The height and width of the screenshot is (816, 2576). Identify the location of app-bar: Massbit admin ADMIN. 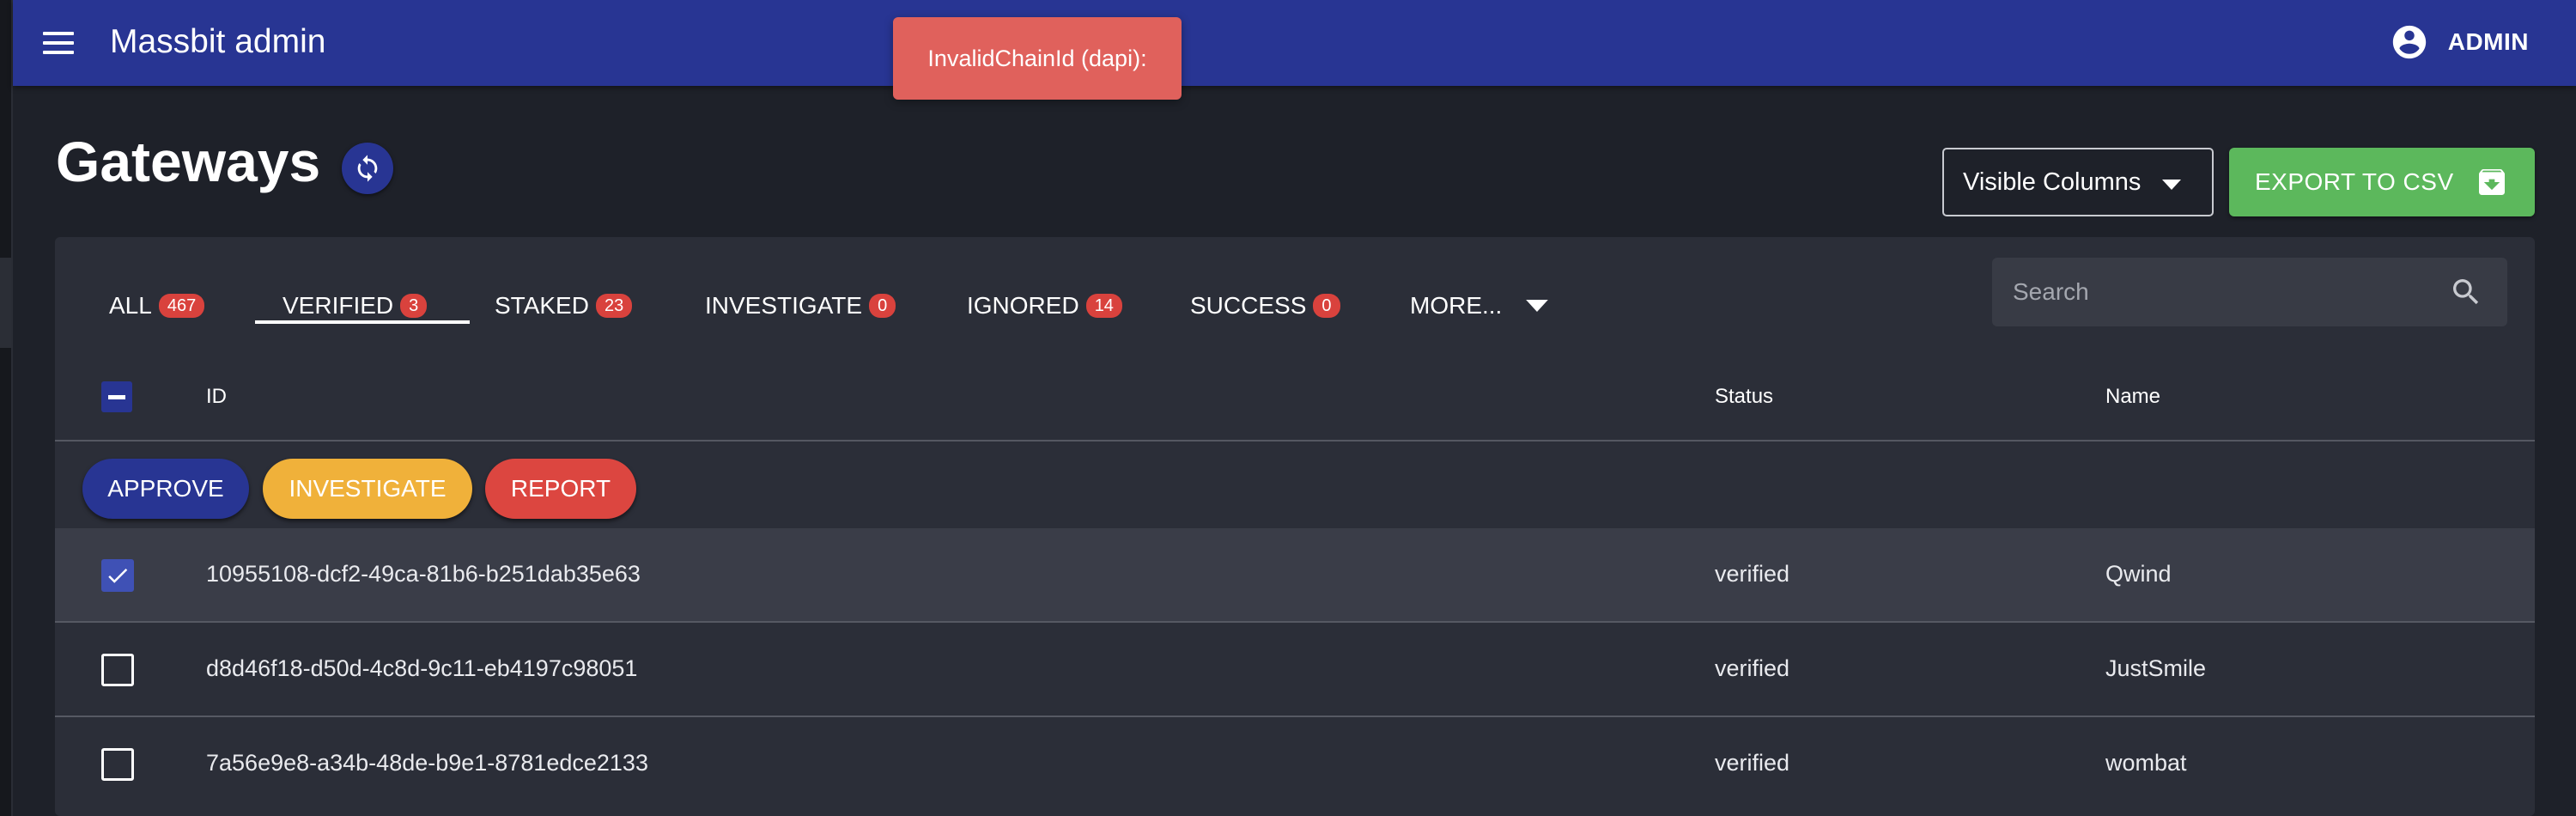
(1294, 43).